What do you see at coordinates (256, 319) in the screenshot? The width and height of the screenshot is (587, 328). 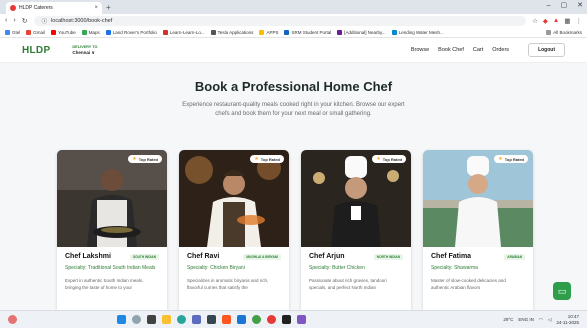 I see `whatsapp-icon` at bounding box center [256, 319].